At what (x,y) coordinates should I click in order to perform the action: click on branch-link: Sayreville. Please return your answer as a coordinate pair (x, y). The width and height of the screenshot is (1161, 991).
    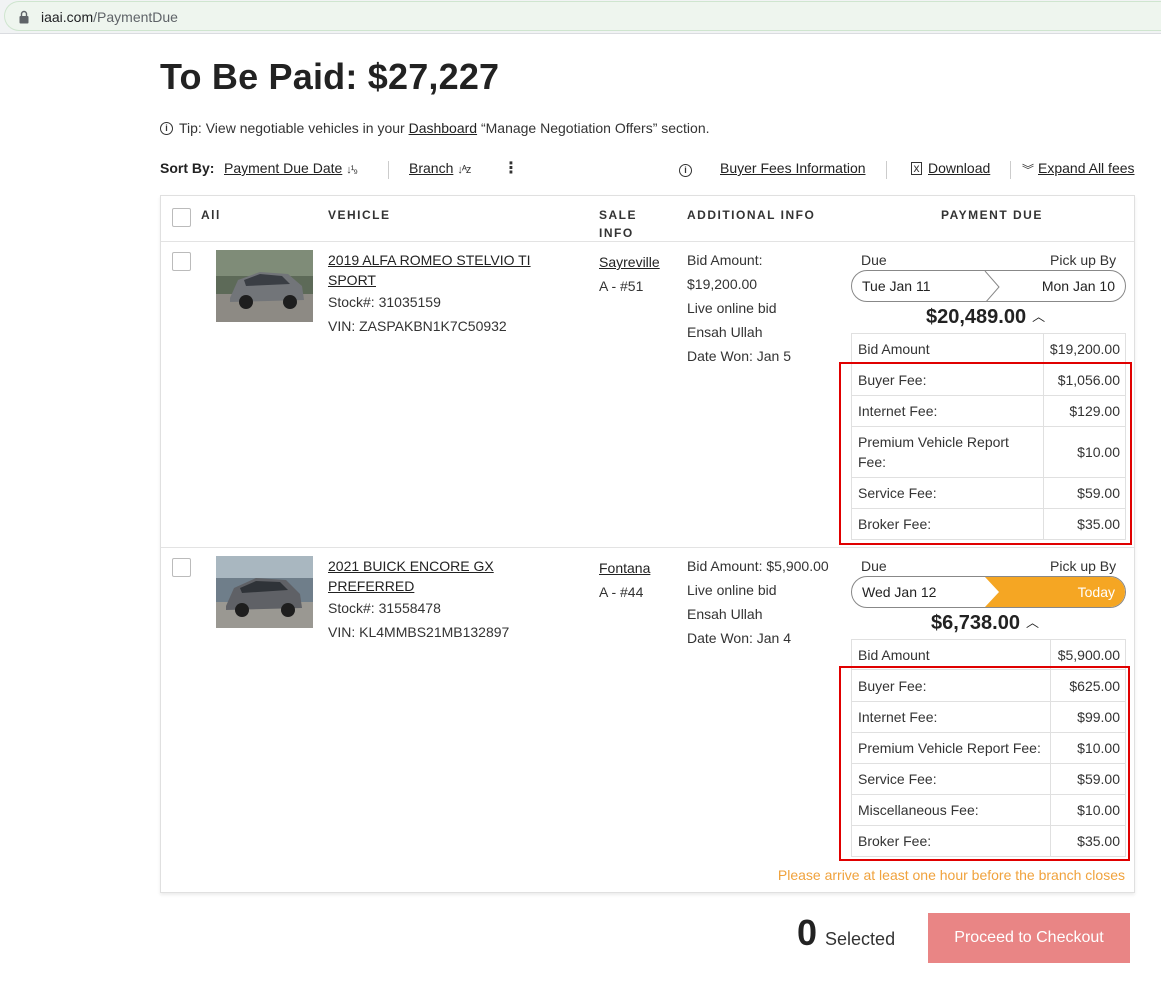
    Looking at the image, I should click on (629, 262).